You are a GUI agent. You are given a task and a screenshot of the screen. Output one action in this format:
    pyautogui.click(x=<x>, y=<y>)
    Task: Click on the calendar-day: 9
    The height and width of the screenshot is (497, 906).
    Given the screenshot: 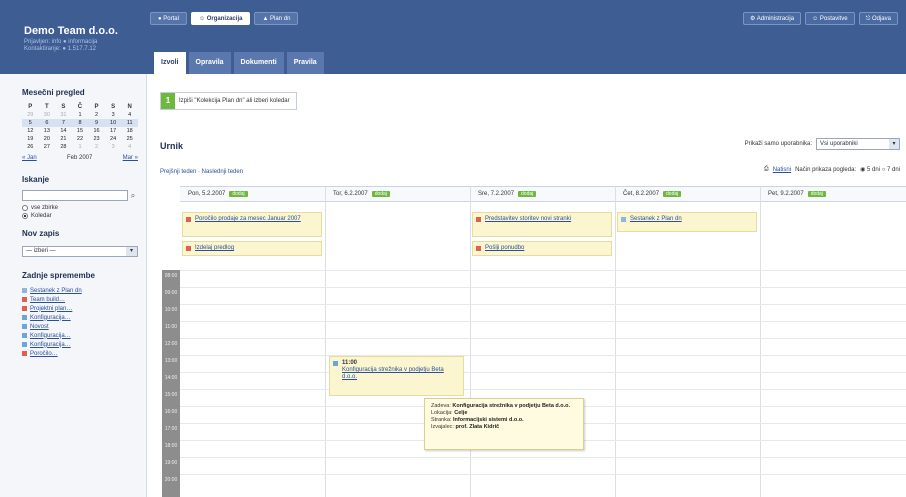 What is the action you would take?
    pyautogui.click(x=96, y=123)
    